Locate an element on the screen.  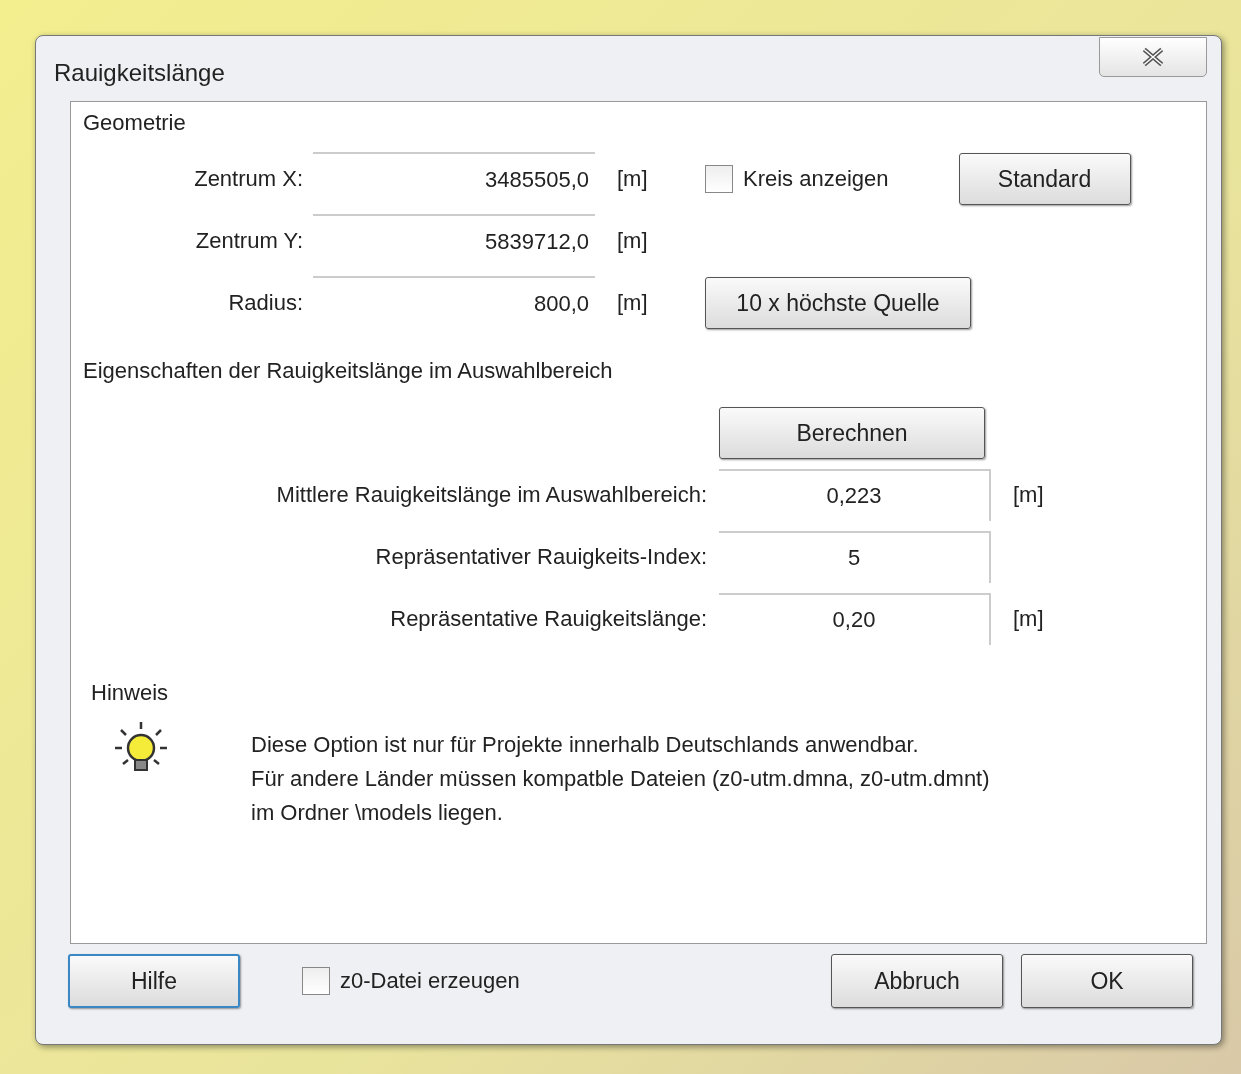
close-button is located at coordinates (1153, 56).